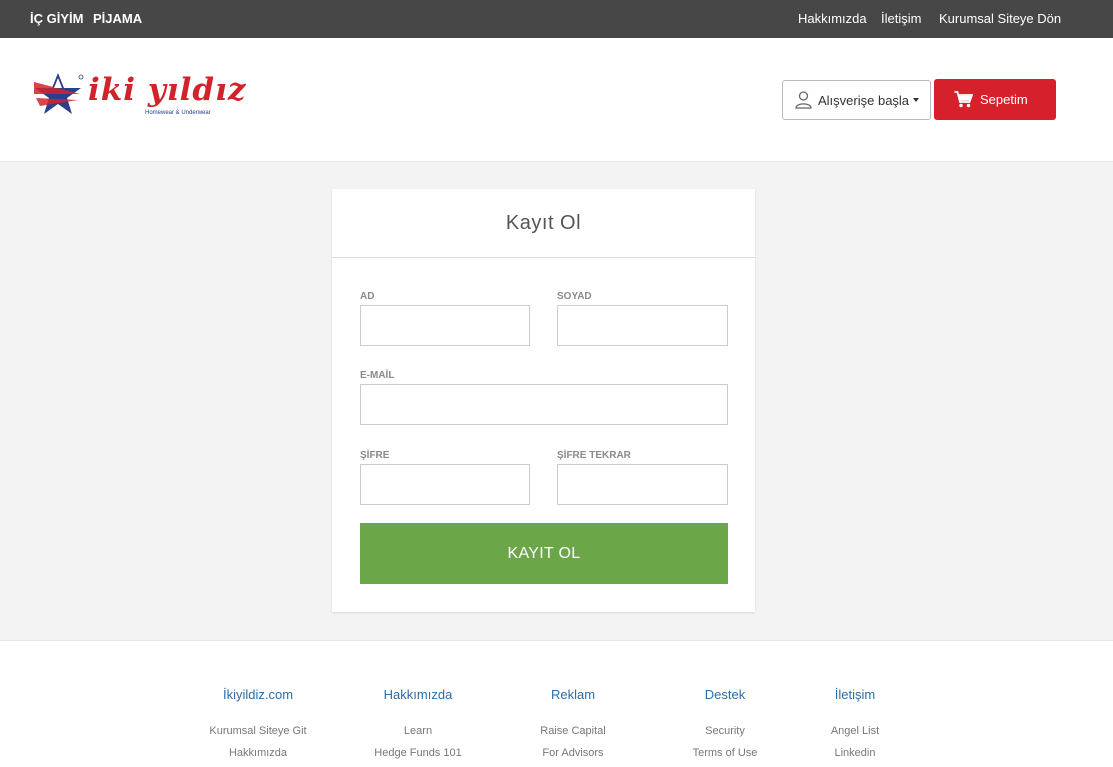 This screenshot has height=767, width=1113. Describe the element at coordinates (418, 731) in the screenshot. I see `footer-link: Learn` at that location.